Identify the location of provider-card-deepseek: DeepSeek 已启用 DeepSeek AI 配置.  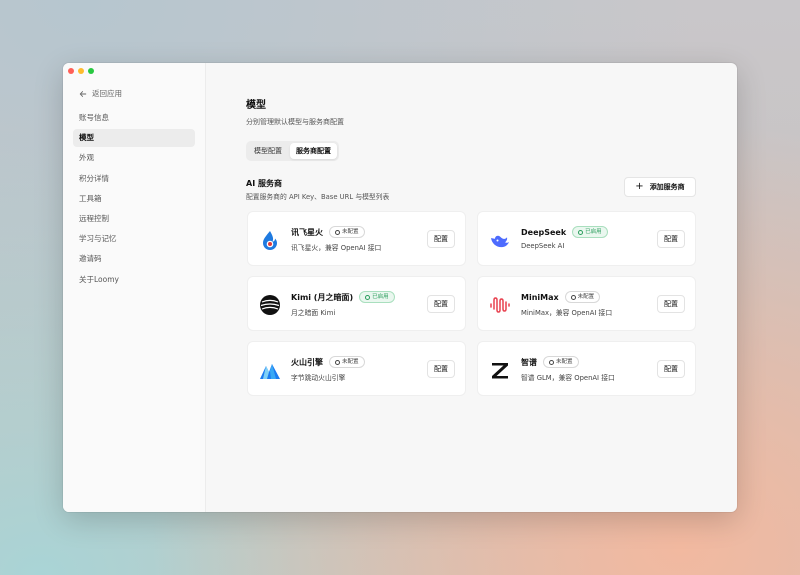
(586, 238).